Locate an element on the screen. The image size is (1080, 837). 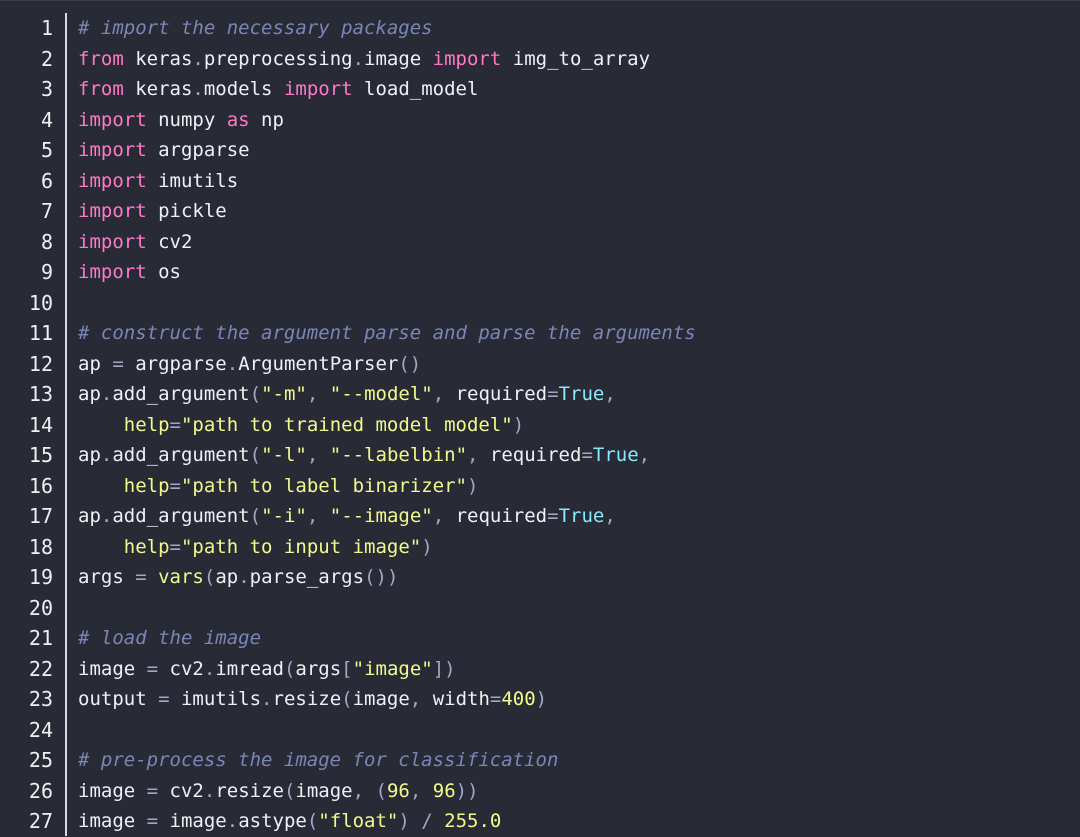
code-line: 16 help="path to label binarizer") is located at coordinates (540, 486).